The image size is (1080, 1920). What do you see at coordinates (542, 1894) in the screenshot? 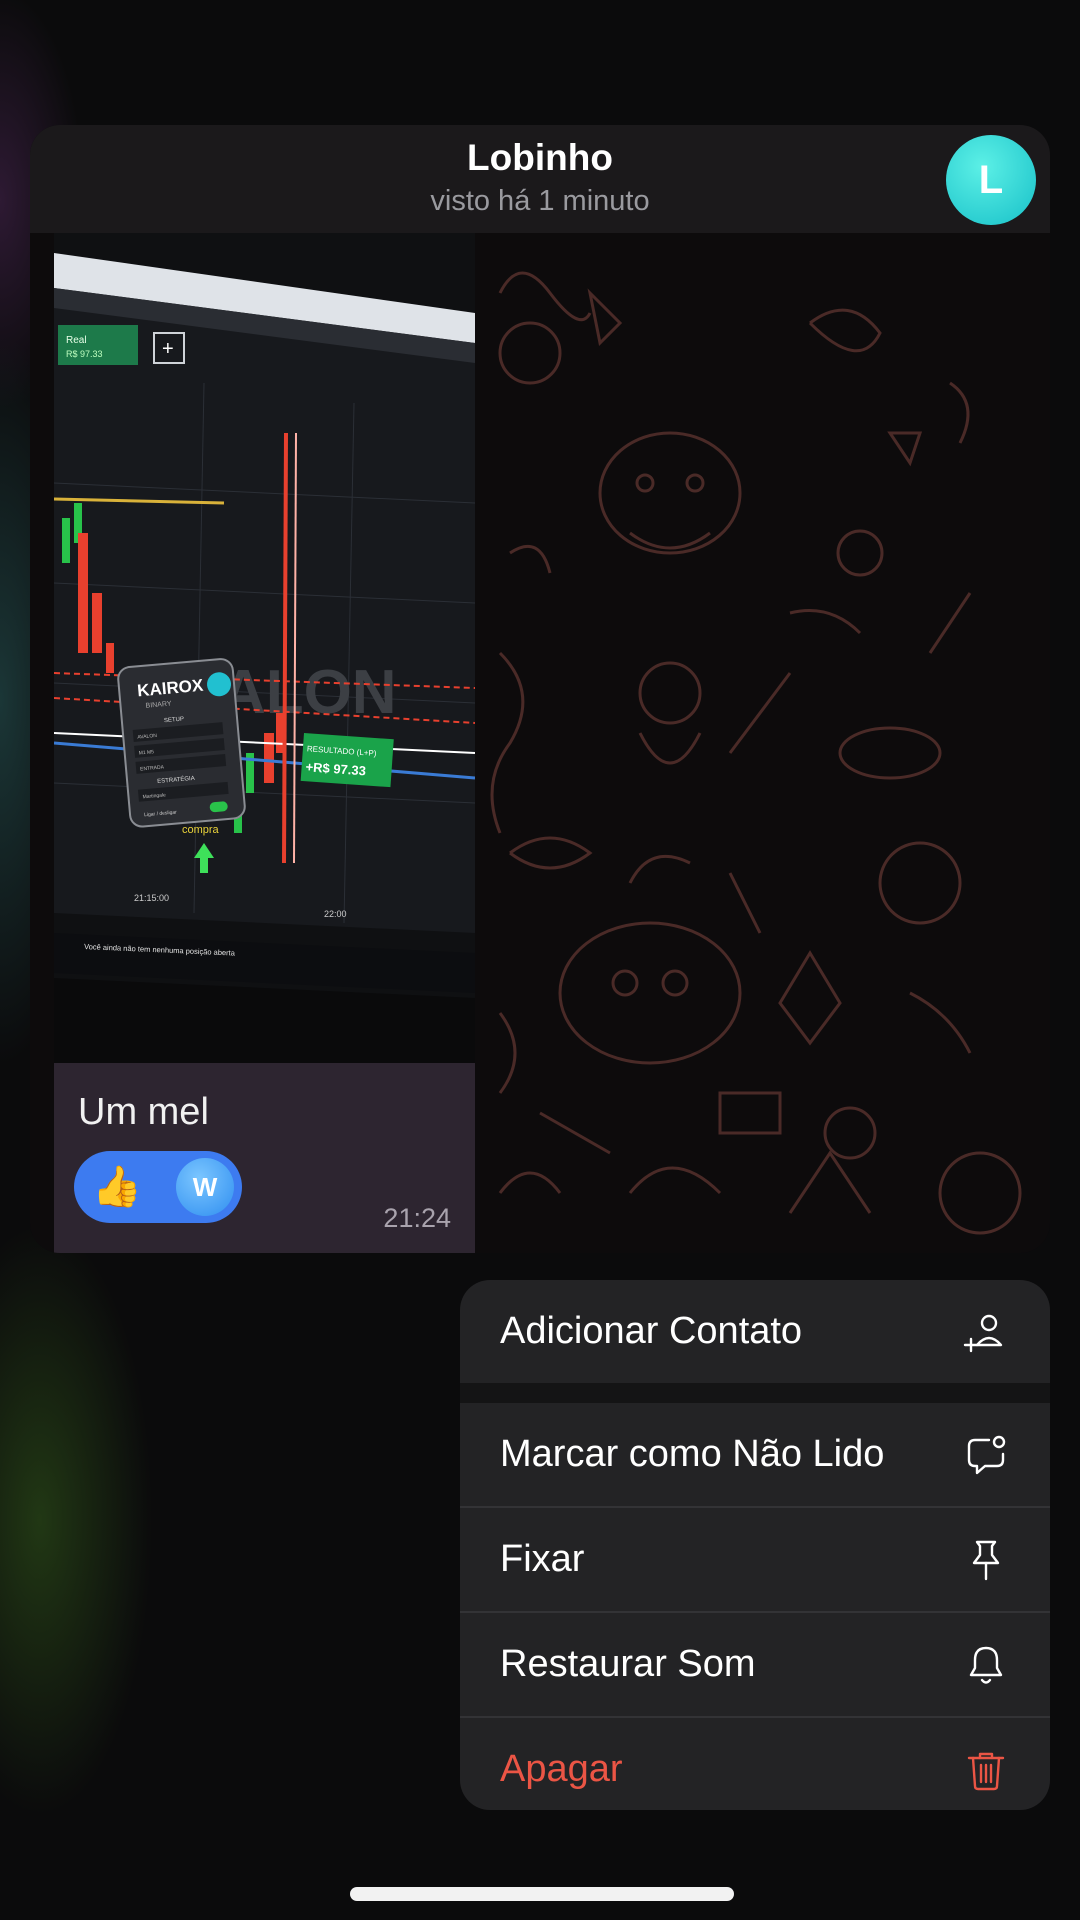
I see `home-indicator` at bounding box center [542, 1894].